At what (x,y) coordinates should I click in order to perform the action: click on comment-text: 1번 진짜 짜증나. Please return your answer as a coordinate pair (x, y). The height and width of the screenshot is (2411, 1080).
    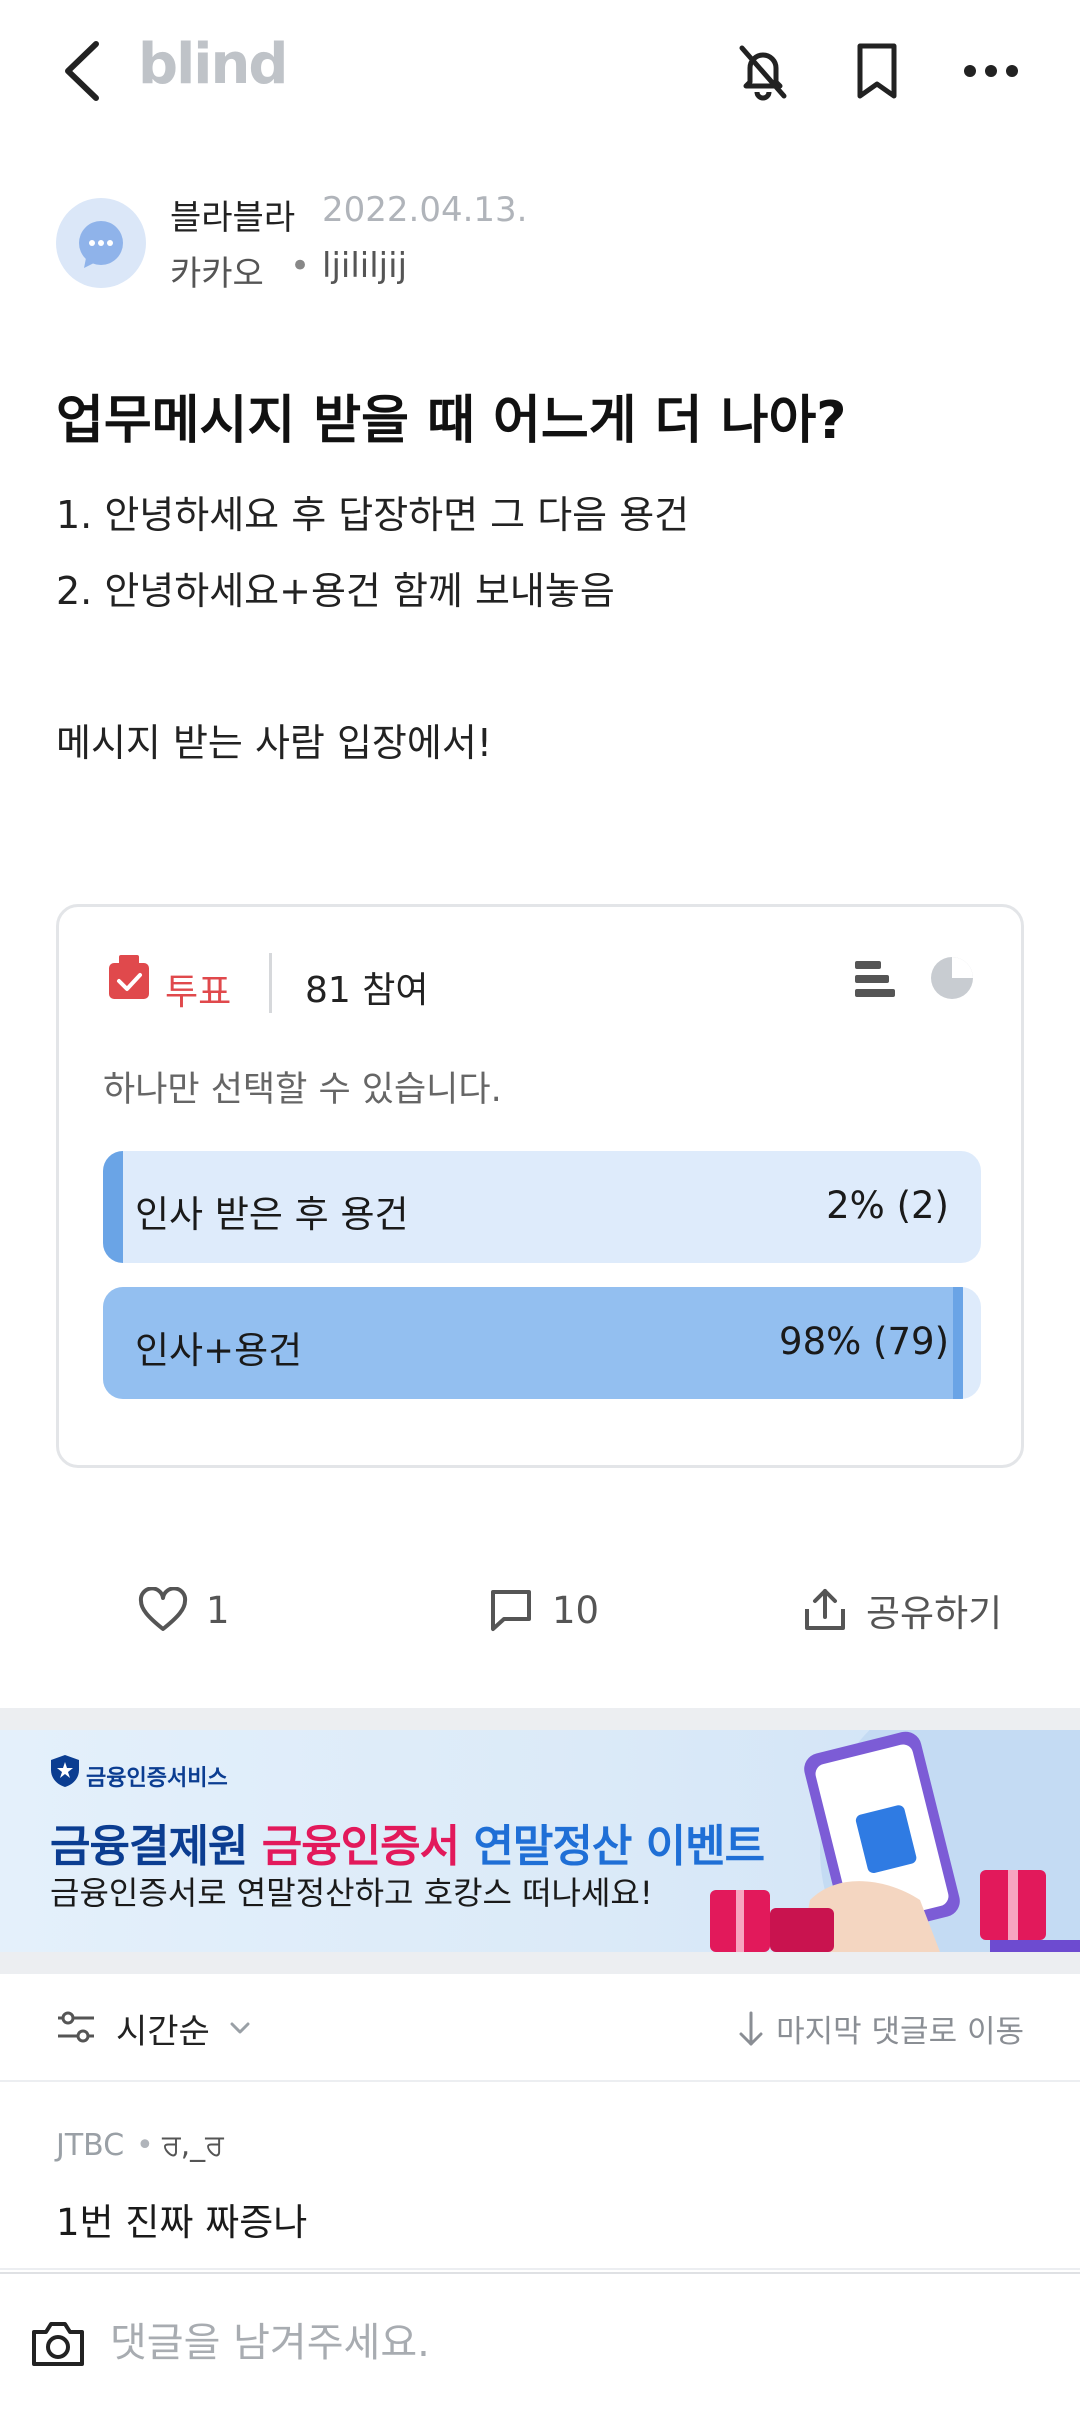
    Looking at the image, I should click on (182, 2222).